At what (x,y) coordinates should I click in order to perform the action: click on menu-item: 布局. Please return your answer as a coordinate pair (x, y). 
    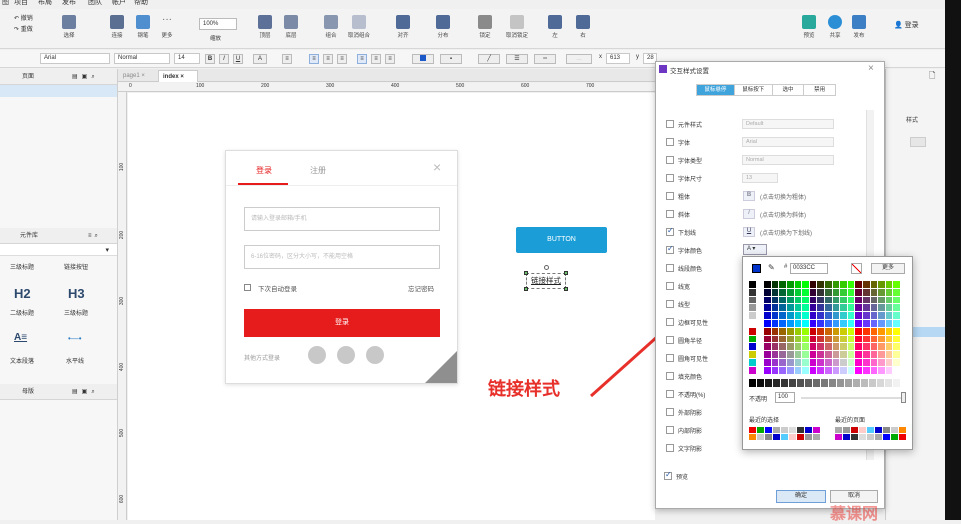
    Looking at the image, I should click on (45, 3).